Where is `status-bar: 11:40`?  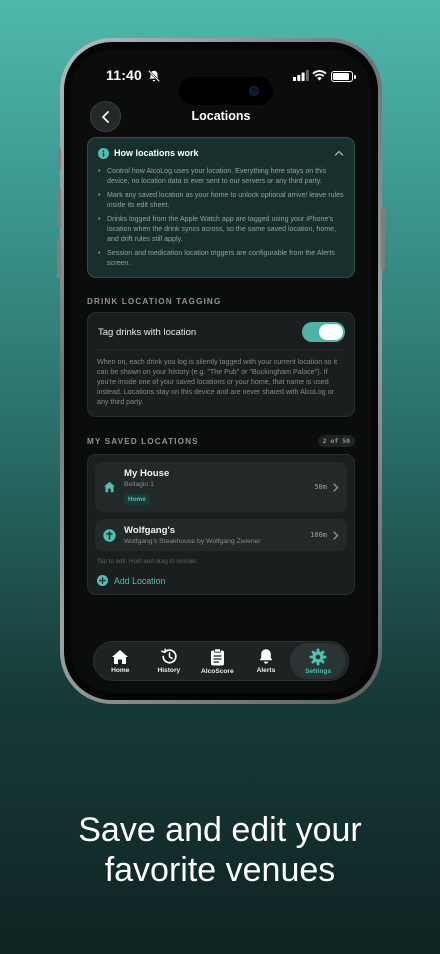 status-bar: 11:40 is located at coordinates (221, 86).